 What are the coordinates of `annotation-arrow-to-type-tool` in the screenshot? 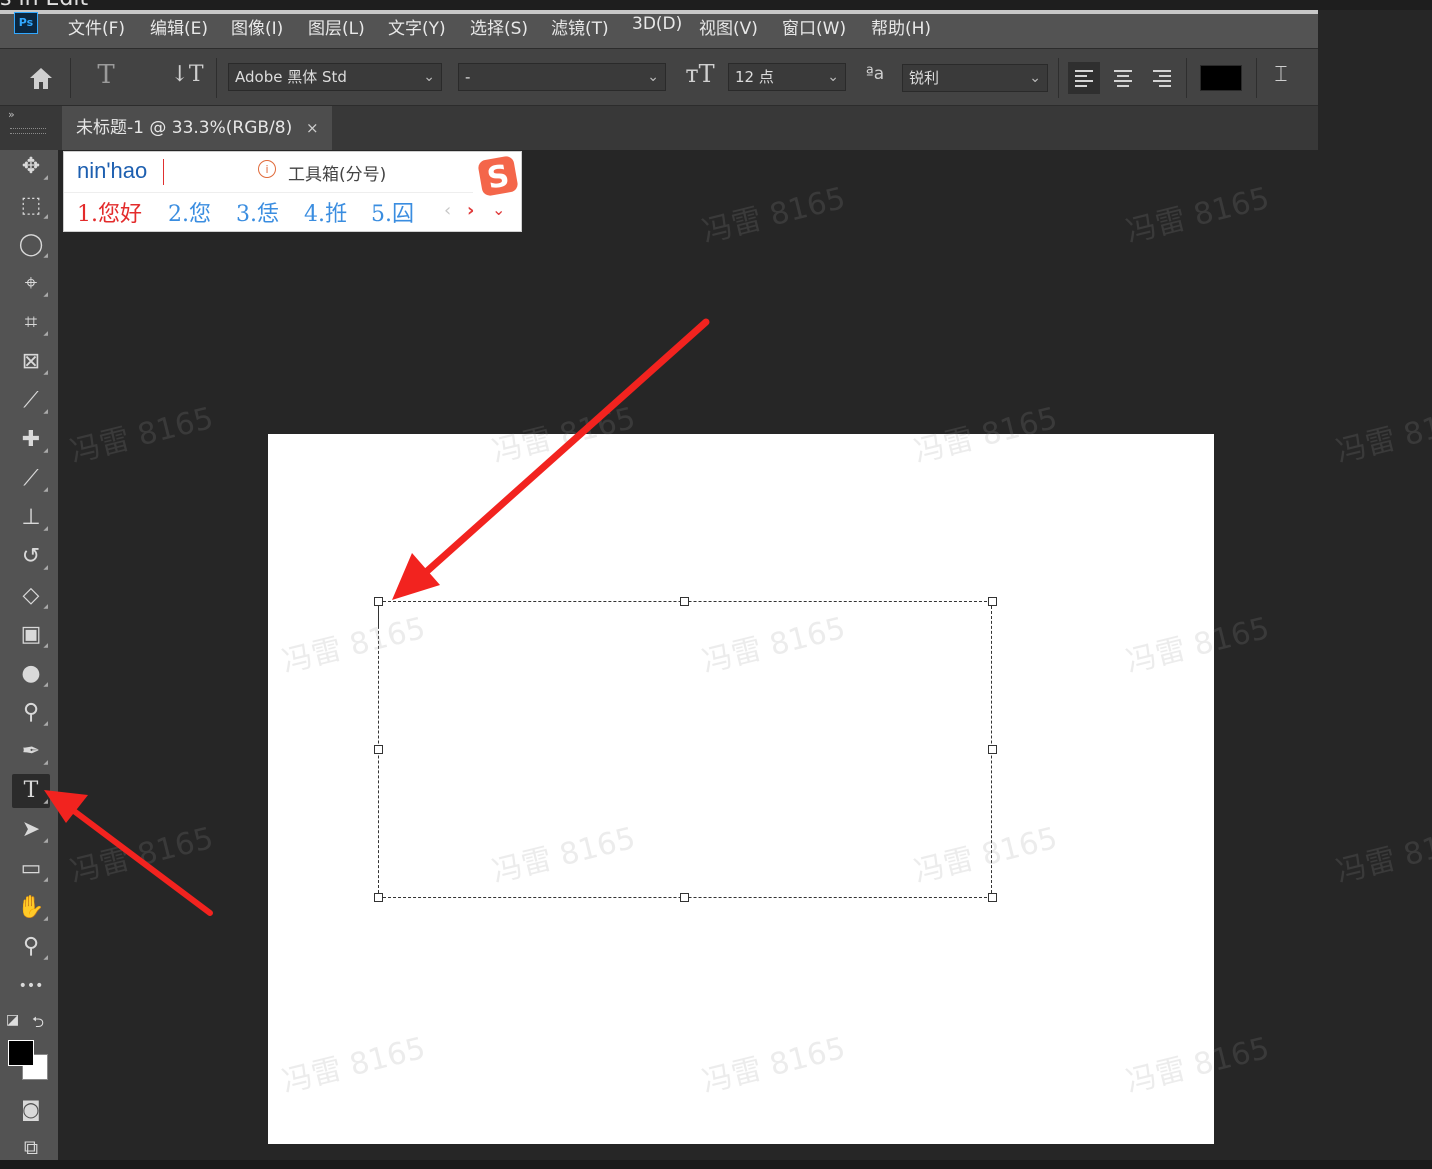 It's located at (128, 853).